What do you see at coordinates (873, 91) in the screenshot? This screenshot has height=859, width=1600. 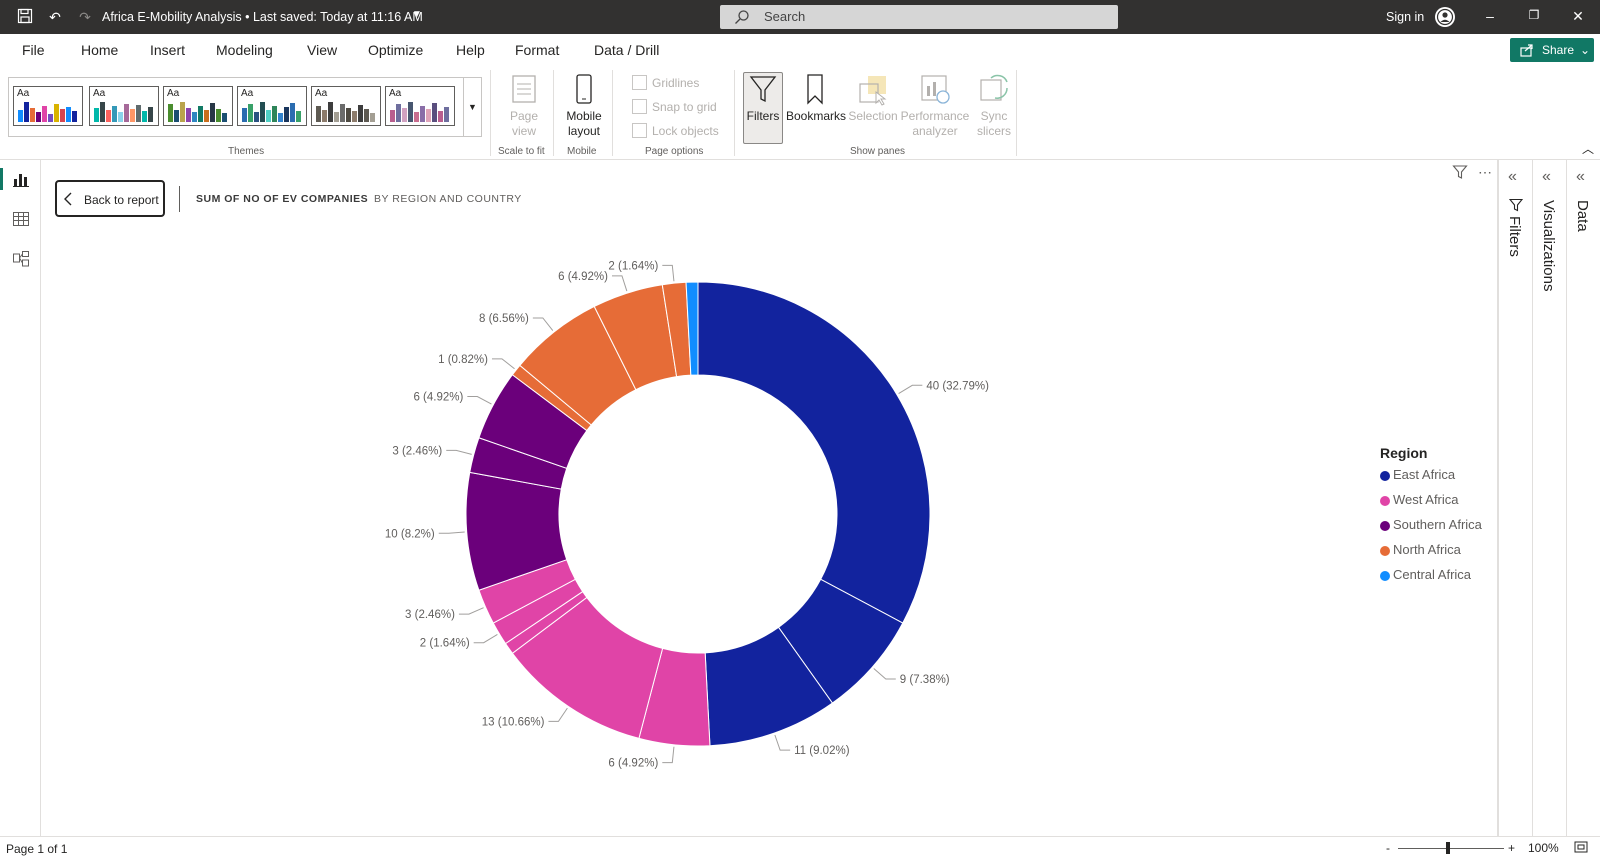 I see `selection-icon` at bounding box center [873, 91].